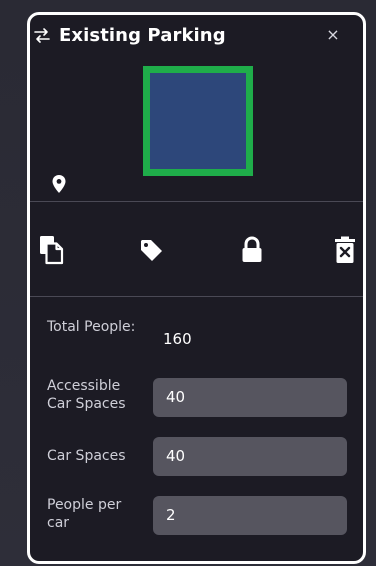 The width and height of the screenshot is (376, 566). Describe the element at coordinates (196, 249) in the screenshot. I see `toolbar` at that location.